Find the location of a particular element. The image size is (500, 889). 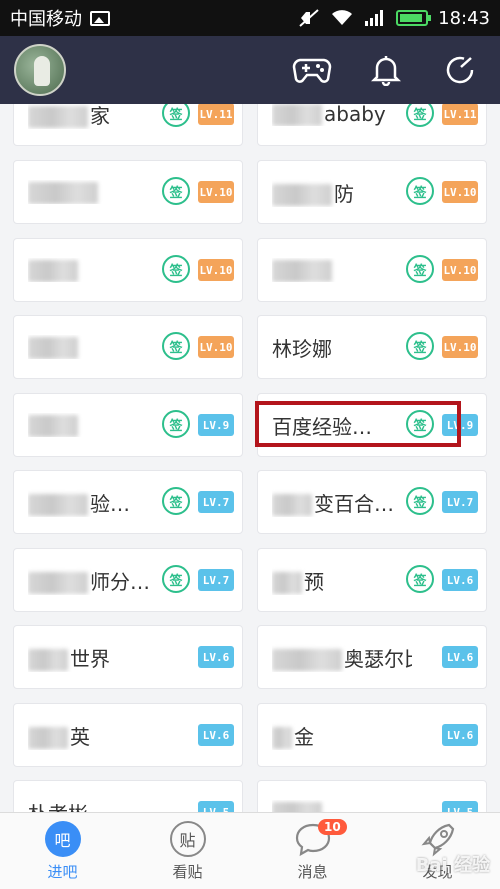

forum-name: 世界 is located at coordinates (90, 658).